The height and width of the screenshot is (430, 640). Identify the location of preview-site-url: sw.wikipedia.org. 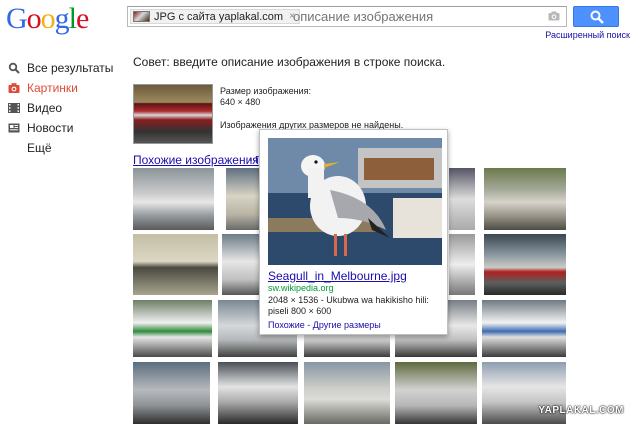
(301, 288).